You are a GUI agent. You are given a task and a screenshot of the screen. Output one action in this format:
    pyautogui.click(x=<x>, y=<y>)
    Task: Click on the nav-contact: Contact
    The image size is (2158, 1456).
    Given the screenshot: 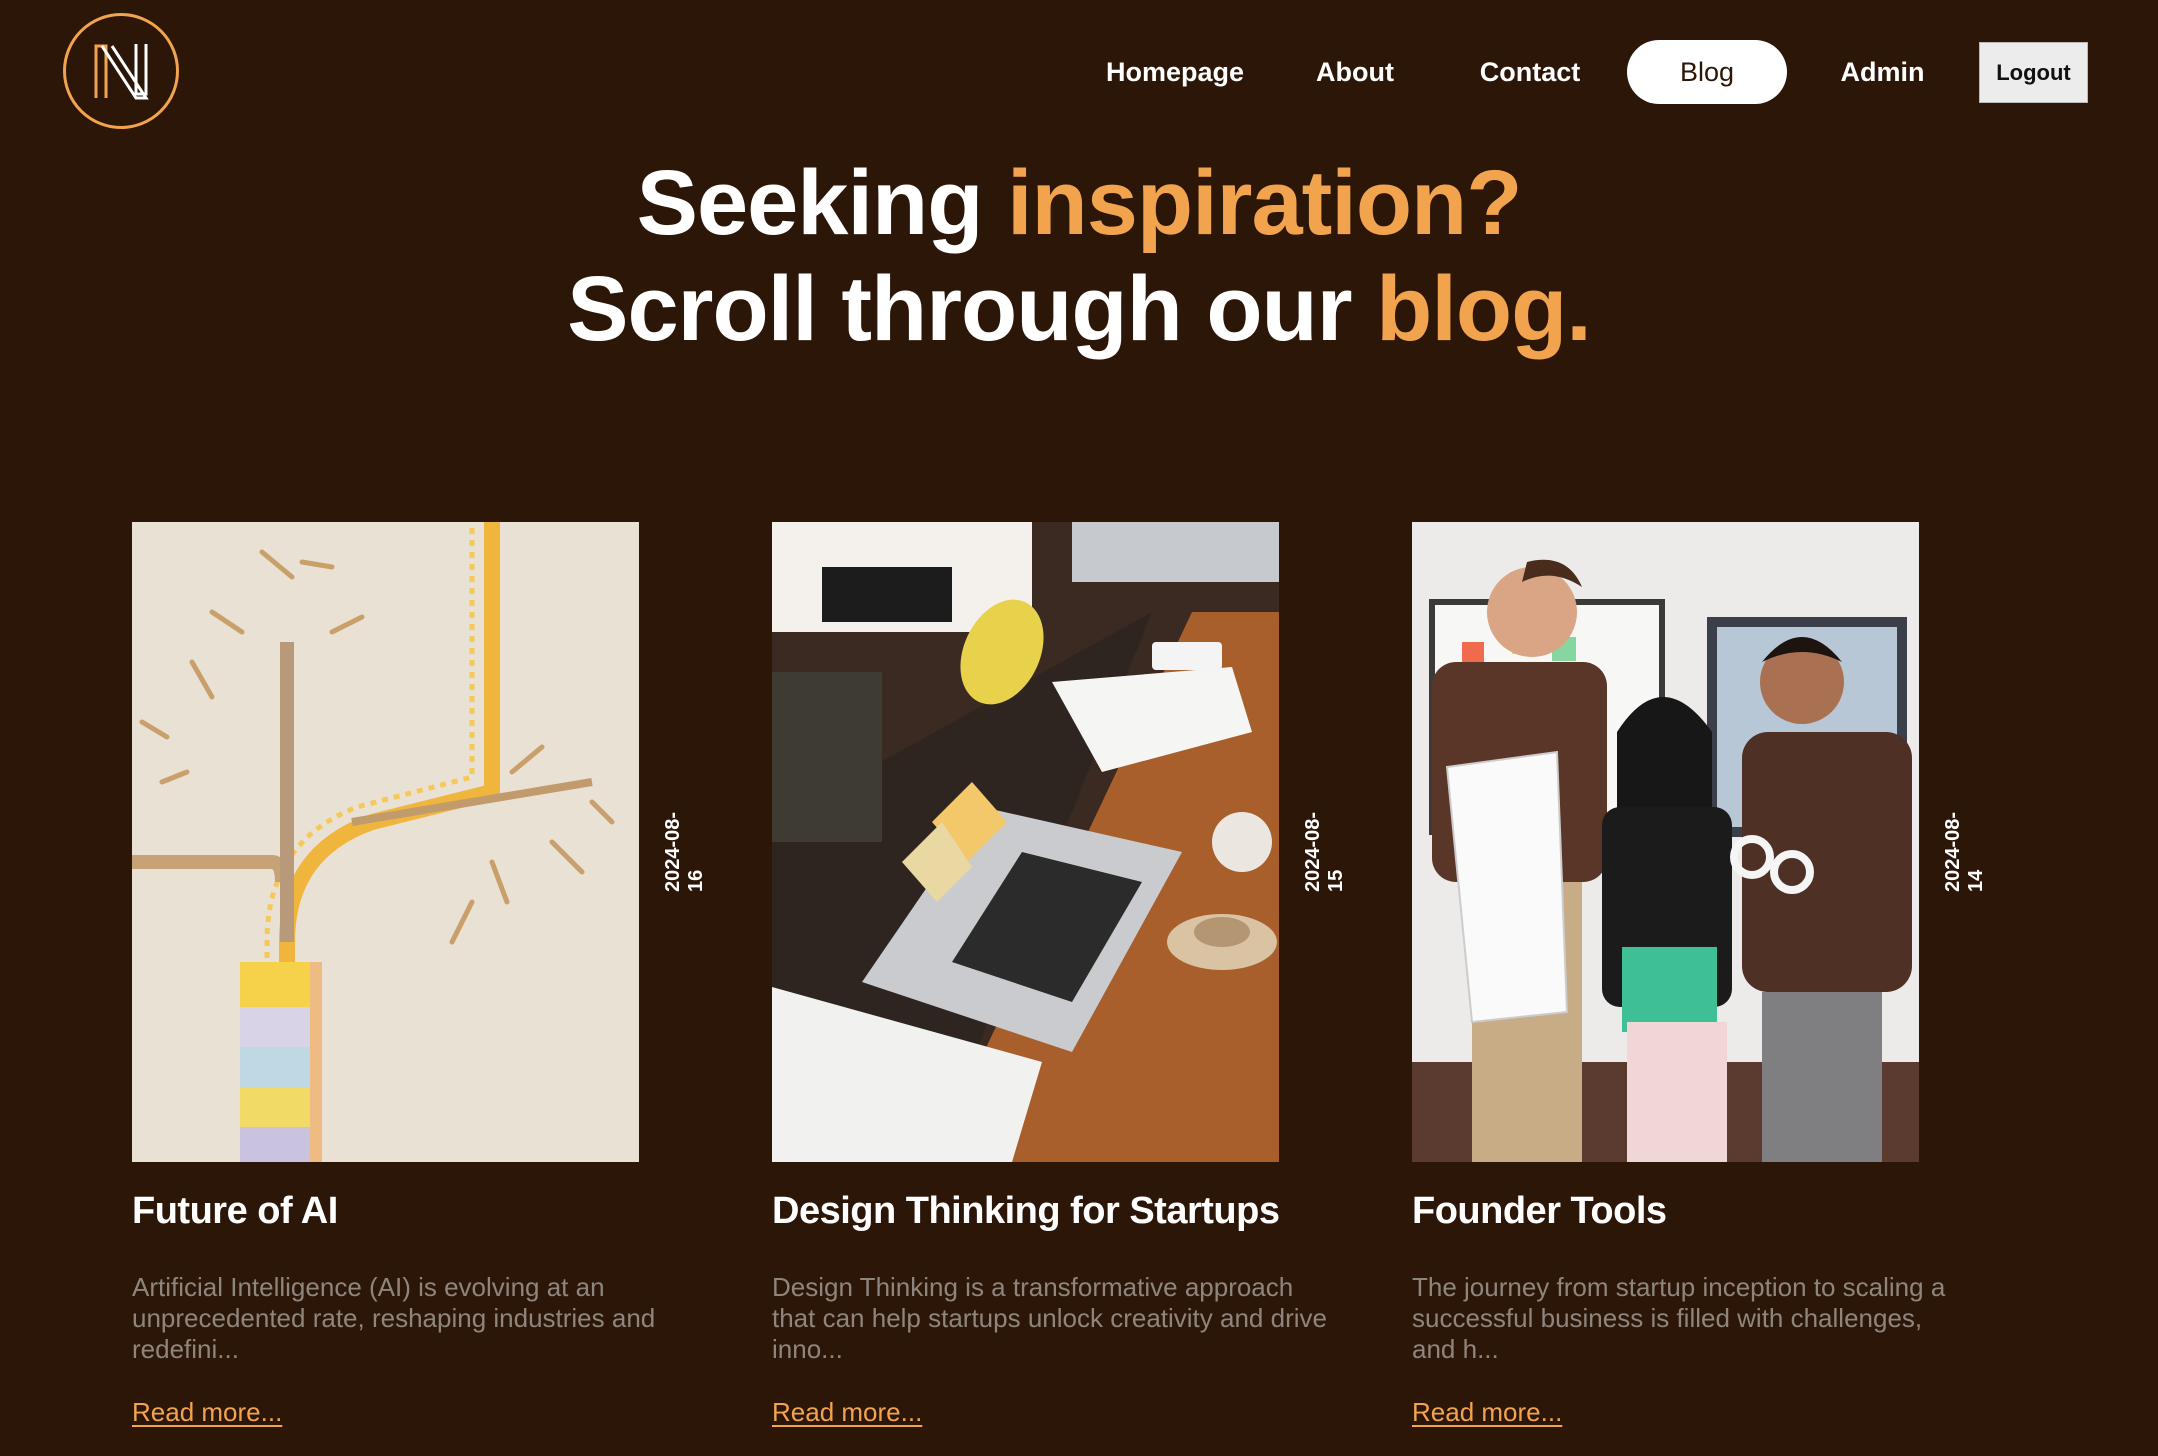 What is the action you would take?
    pyautogui.click(x=1530, y=72)
    